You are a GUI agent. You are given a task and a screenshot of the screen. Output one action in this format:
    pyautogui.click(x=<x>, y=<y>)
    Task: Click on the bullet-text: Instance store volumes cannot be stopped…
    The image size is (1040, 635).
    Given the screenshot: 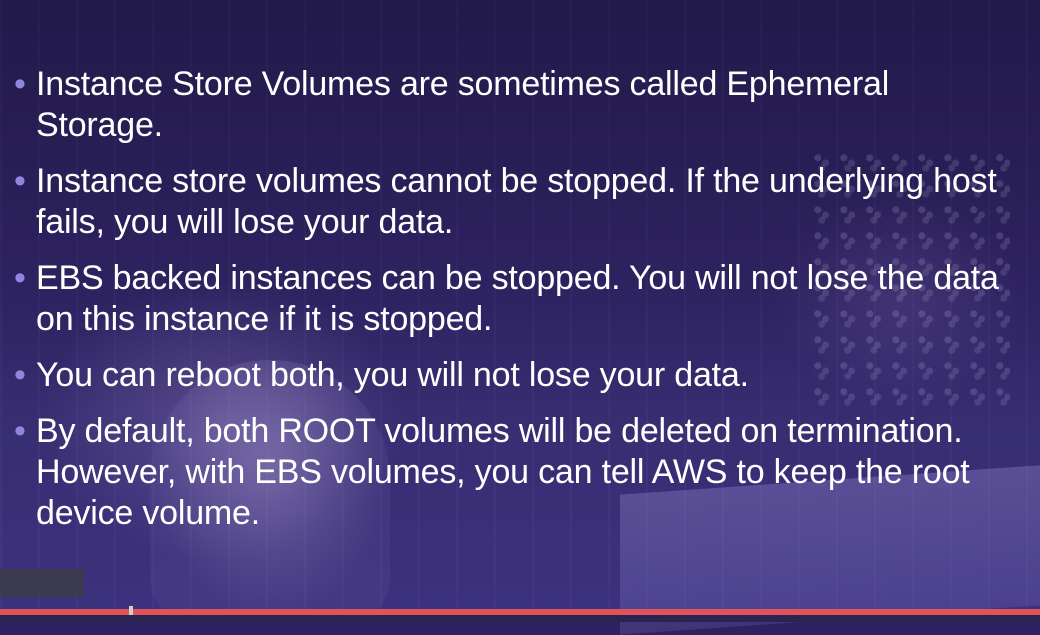 What is the action you would take?
    pyautogui.click(x=516, y=201)
    